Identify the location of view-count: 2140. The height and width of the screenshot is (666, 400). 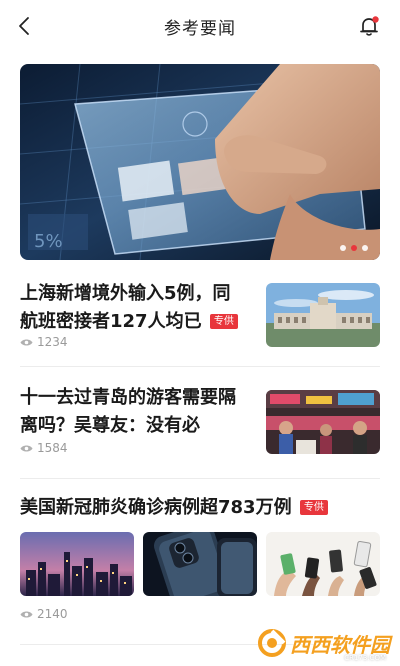
(44, 614).